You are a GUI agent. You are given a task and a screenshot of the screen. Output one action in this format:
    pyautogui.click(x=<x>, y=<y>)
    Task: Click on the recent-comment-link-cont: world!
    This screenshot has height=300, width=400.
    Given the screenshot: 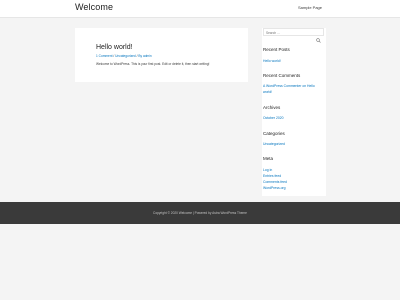 What is the action you would take?
    pyautogui.click(x=267, y=92)
    